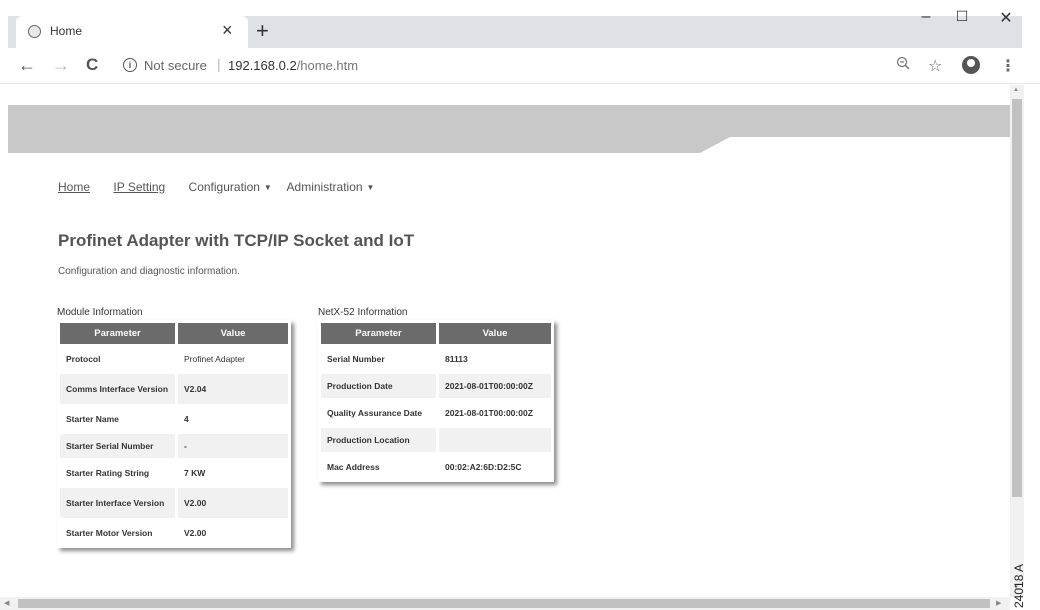 The height and width of the screenshot is (610, 1040). What do you see at coordinates (174, 419) in the screenshot?
I see `table-row: Starter Name 4` at bounding box center [174, 419].